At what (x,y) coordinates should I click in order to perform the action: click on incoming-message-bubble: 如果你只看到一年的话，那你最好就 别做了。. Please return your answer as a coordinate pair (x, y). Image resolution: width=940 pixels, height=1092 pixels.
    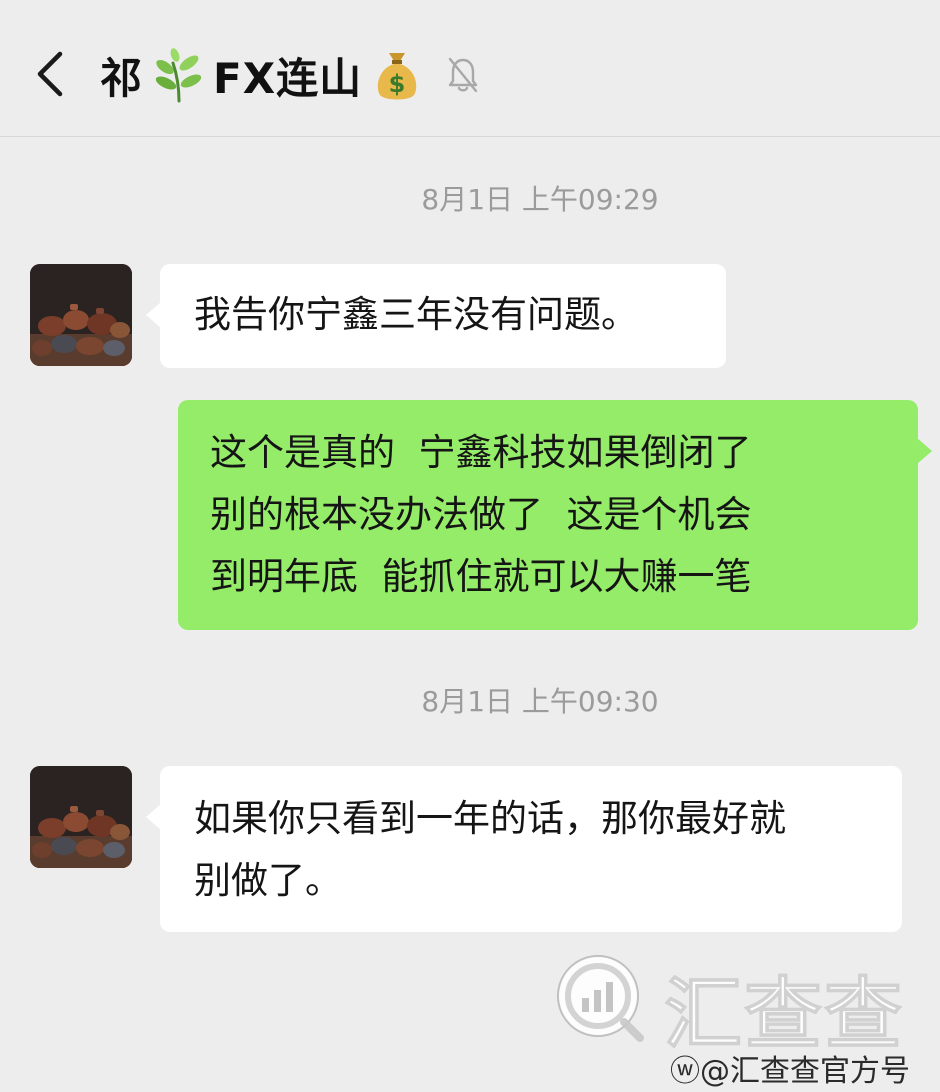
    Looking at the image, I should click on (524, 849).